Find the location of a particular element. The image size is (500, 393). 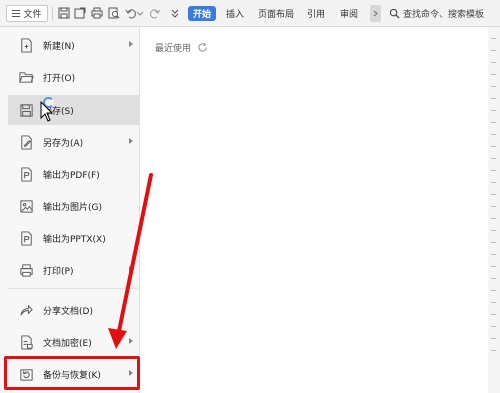

menu-item-share: 分享文档(D) is located at coordinates (73, 310).